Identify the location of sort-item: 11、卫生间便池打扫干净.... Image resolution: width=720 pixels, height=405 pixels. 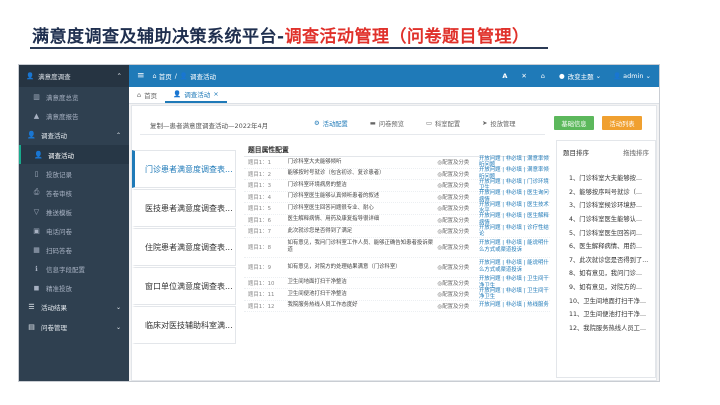
(606, 314).